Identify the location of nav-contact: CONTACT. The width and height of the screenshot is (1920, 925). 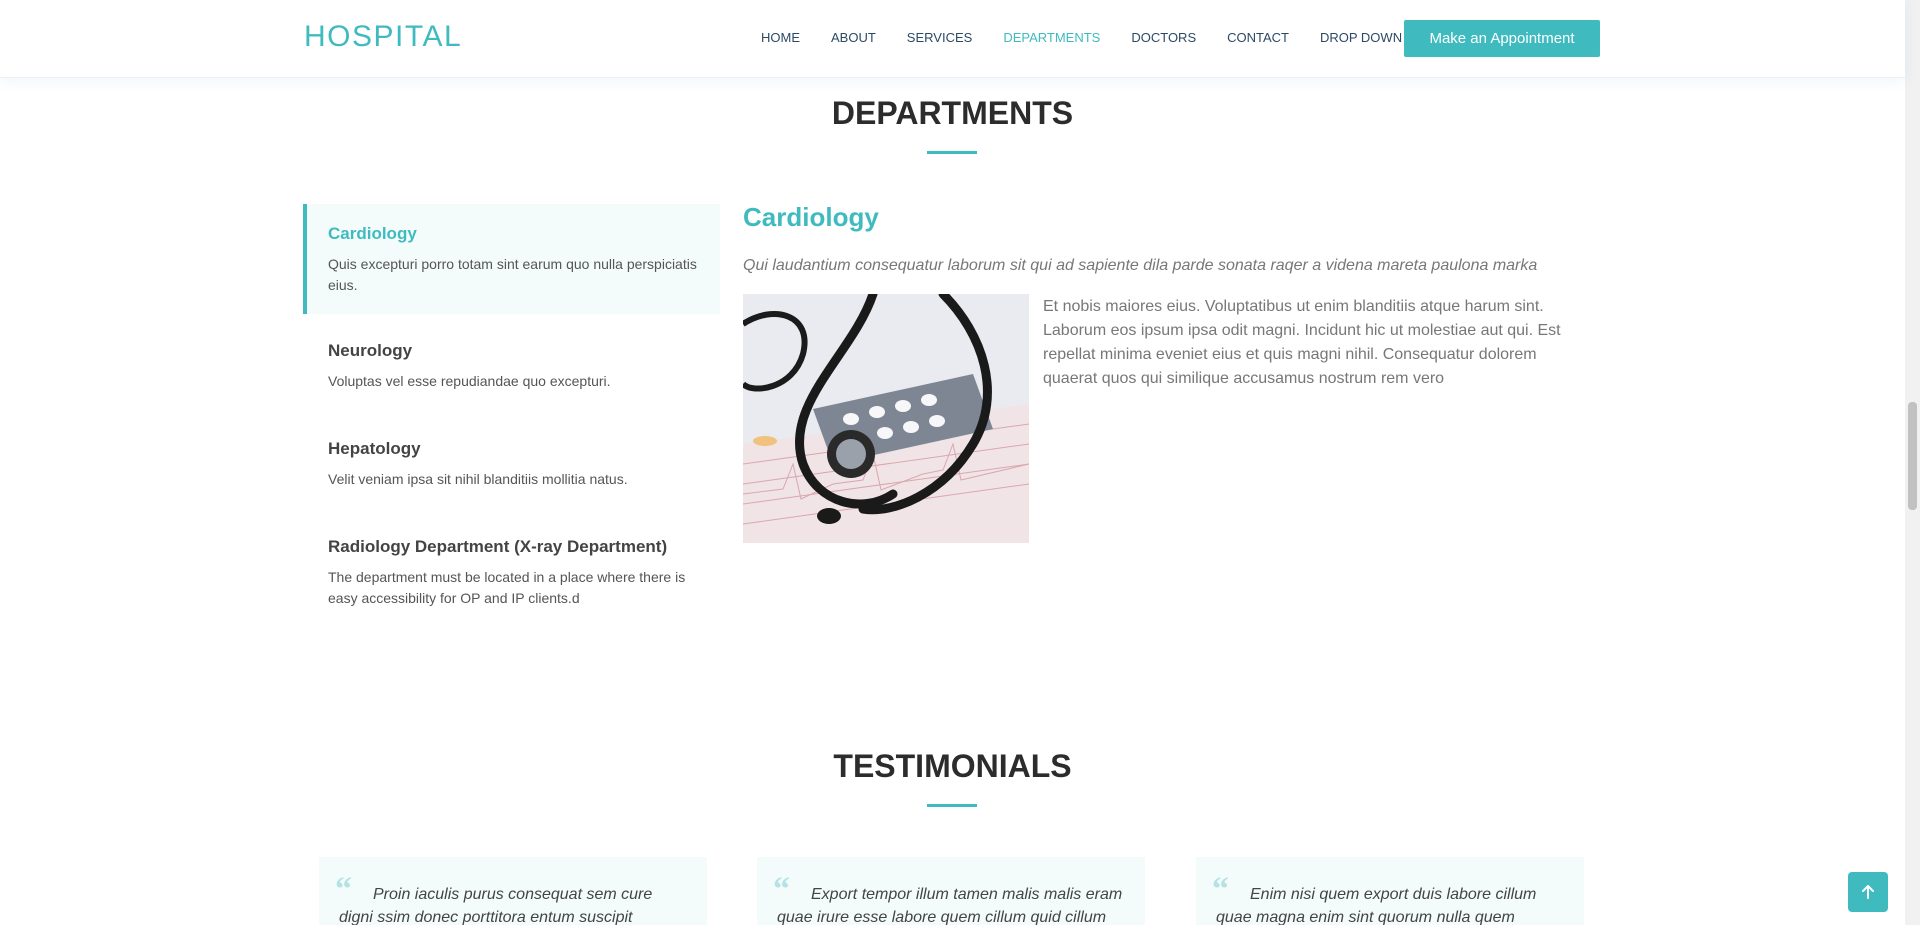
(1258, 37).